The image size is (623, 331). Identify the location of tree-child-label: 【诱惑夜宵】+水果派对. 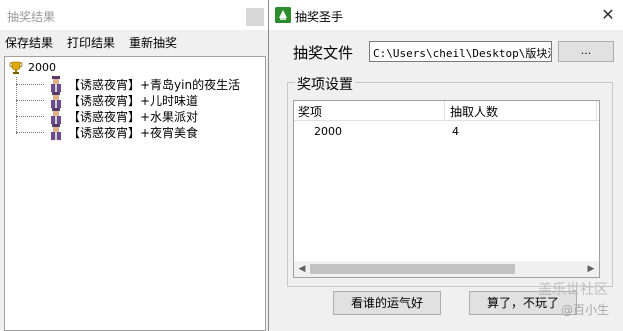
(133, 117).